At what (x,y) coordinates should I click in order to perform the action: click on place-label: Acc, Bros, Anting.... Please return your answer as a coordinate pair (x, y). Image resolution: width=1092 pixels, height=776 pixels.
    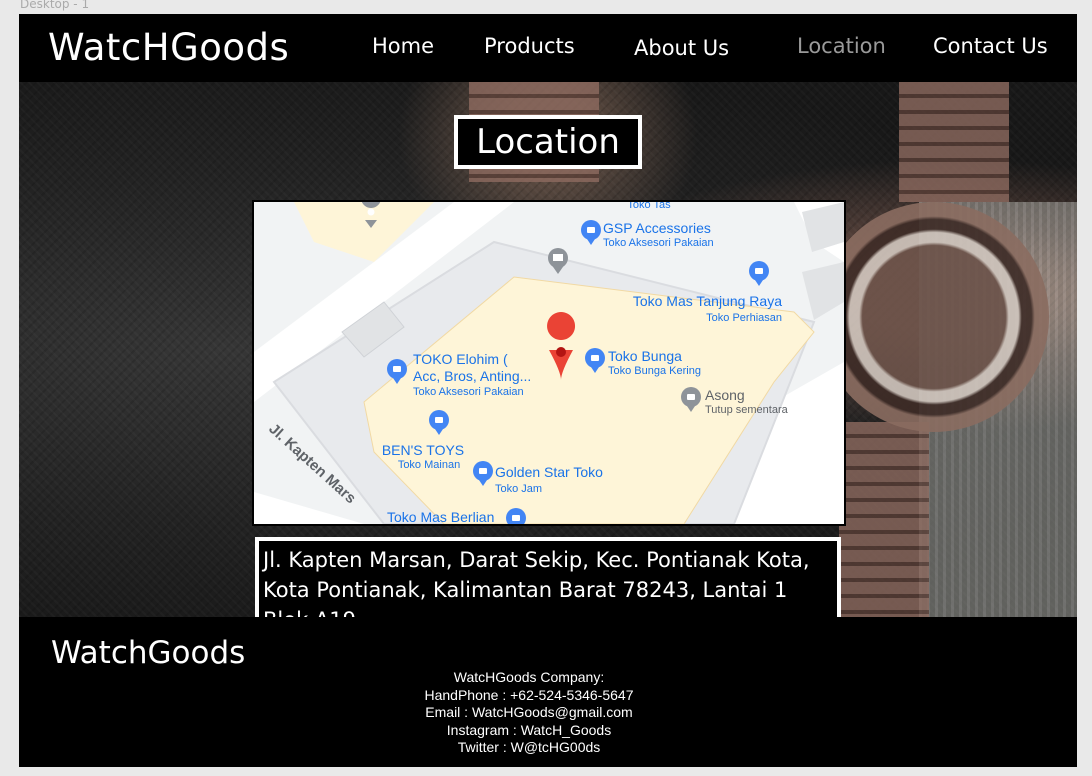
    Looking at the image, I should click on (472, 376).